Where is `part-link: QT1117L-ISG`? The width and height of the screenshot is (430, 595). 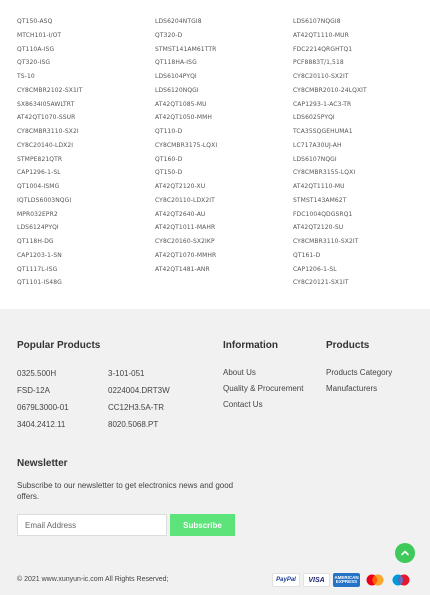 part-link: QT1117L-ISG is located at coordinates (86, 270).